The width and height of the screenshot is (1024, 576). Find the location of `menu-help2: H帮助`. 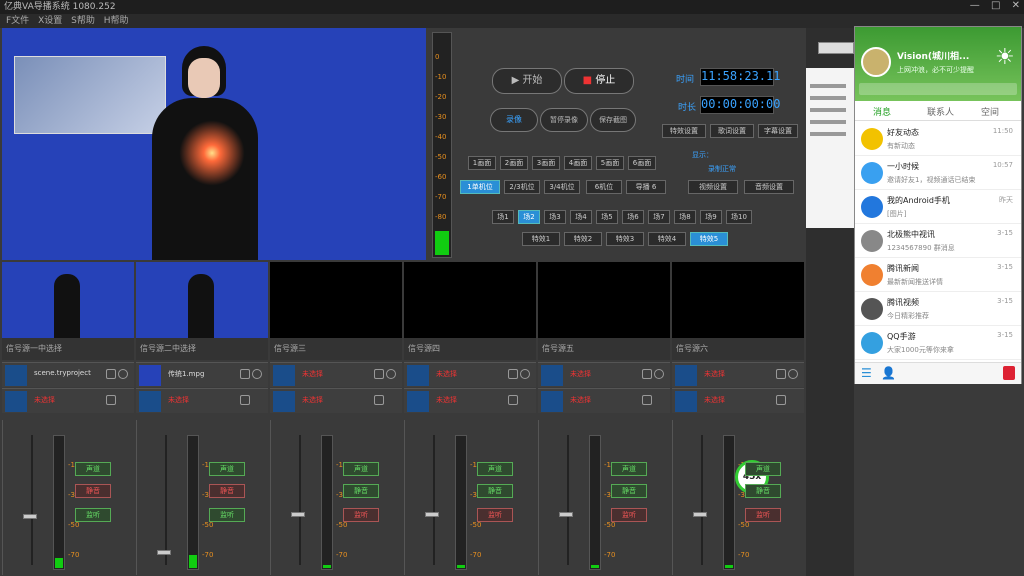

menu-help2: H帮助 is located at coordinates (116, 21).